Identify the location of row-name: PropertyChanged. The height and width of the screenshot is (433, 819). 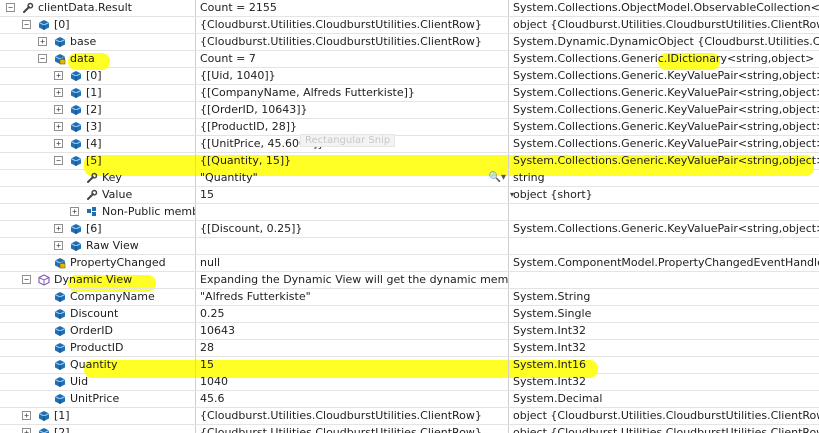
(118, 262).